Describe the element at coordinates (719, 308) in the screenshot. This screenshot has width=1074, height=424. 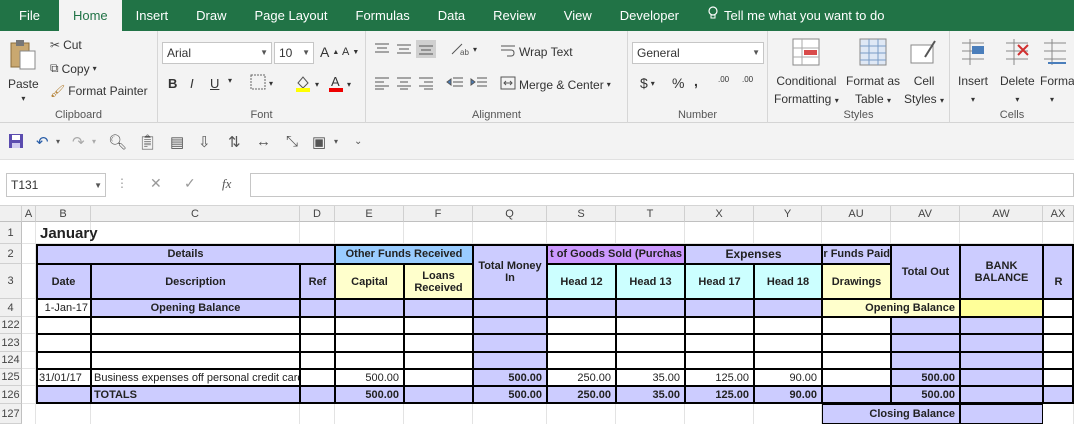
I see `cell-x4` at that location.